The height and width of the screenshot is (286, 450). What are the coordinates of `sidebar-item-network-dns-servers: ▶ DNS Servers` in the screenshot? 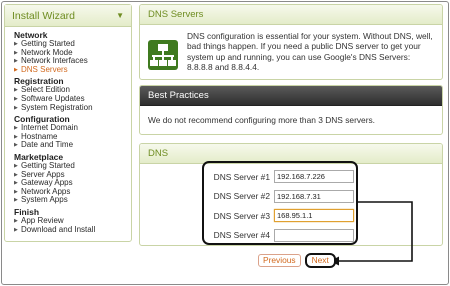 It's located at (72, 69).